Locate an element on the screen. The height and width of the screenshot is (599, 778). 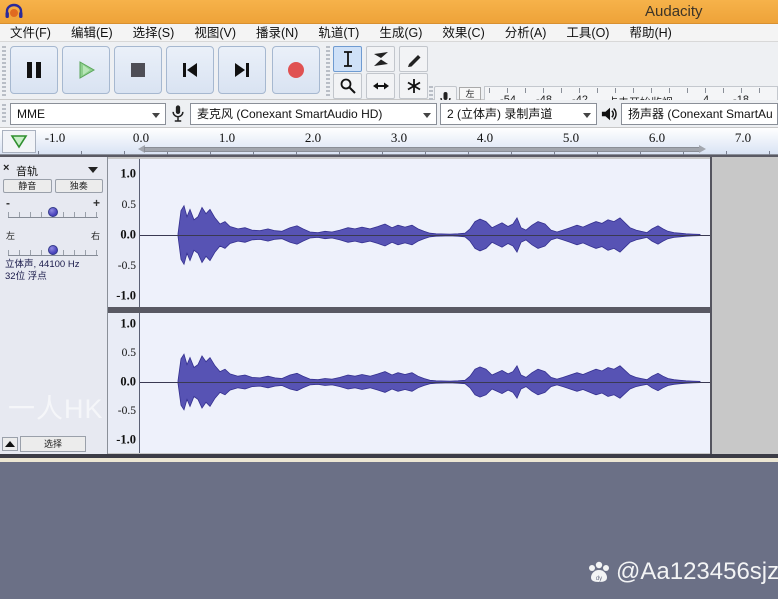
draw-tool-icon is located at coordinates (413, 61).